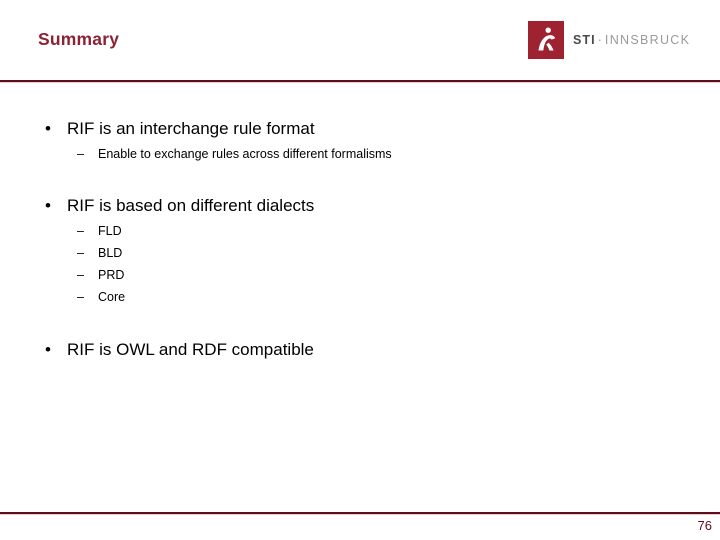 The width and height of the screenshot is (720, 540). What do you see at coordinates (360, 275) in the screenshot?
I see `bullet-item-level2: – PRD` at bounding box center [360, 275].